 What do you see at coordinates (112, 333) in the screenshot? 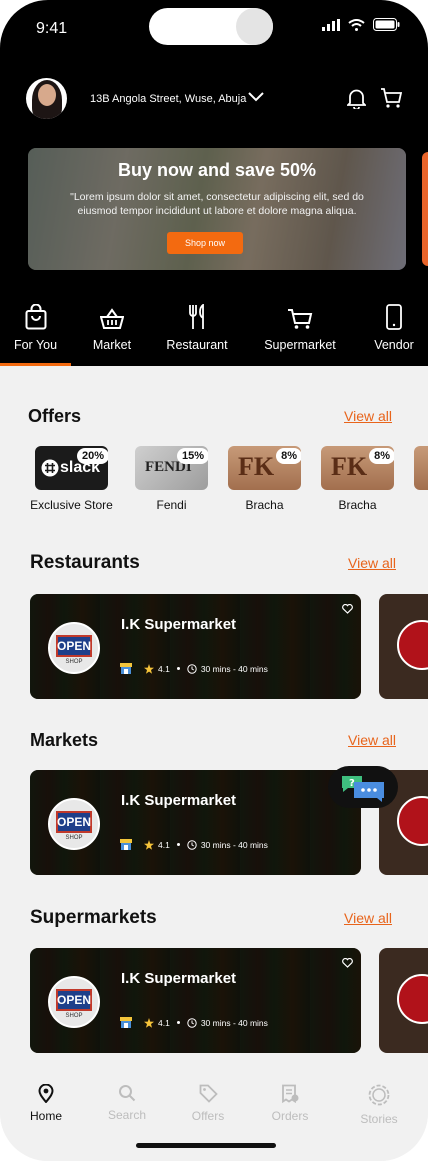
I see `tab-market: Market` at bounding box center [112, 333].